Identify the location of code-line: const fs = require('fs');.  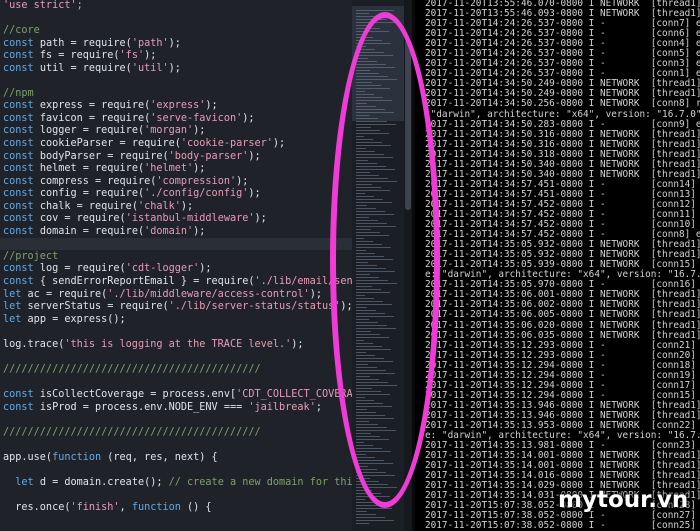
(177, 56).